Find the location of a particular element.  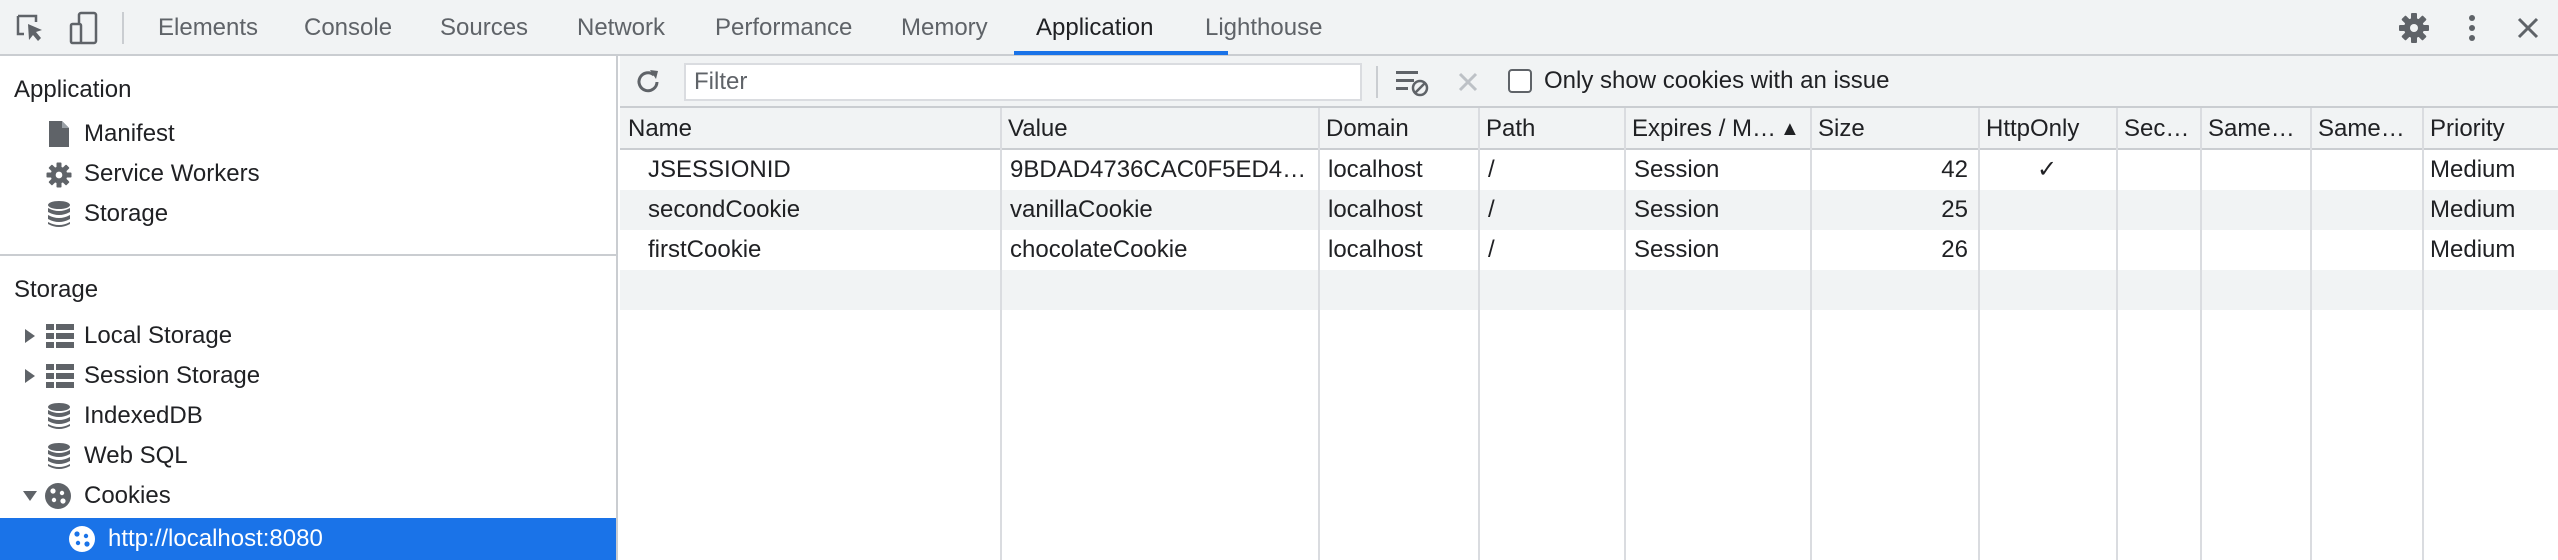

cell-expires: Session is located at coordinates (1677, 209).